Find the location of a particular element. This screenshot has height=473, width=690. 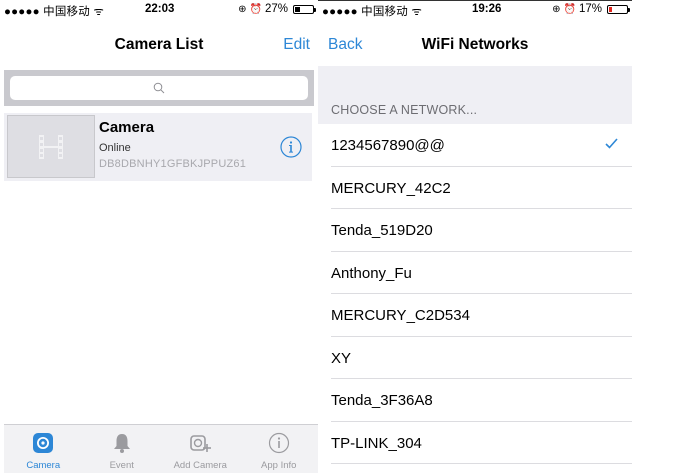

battery-percent: 27% is located at coordinates (276, 9).